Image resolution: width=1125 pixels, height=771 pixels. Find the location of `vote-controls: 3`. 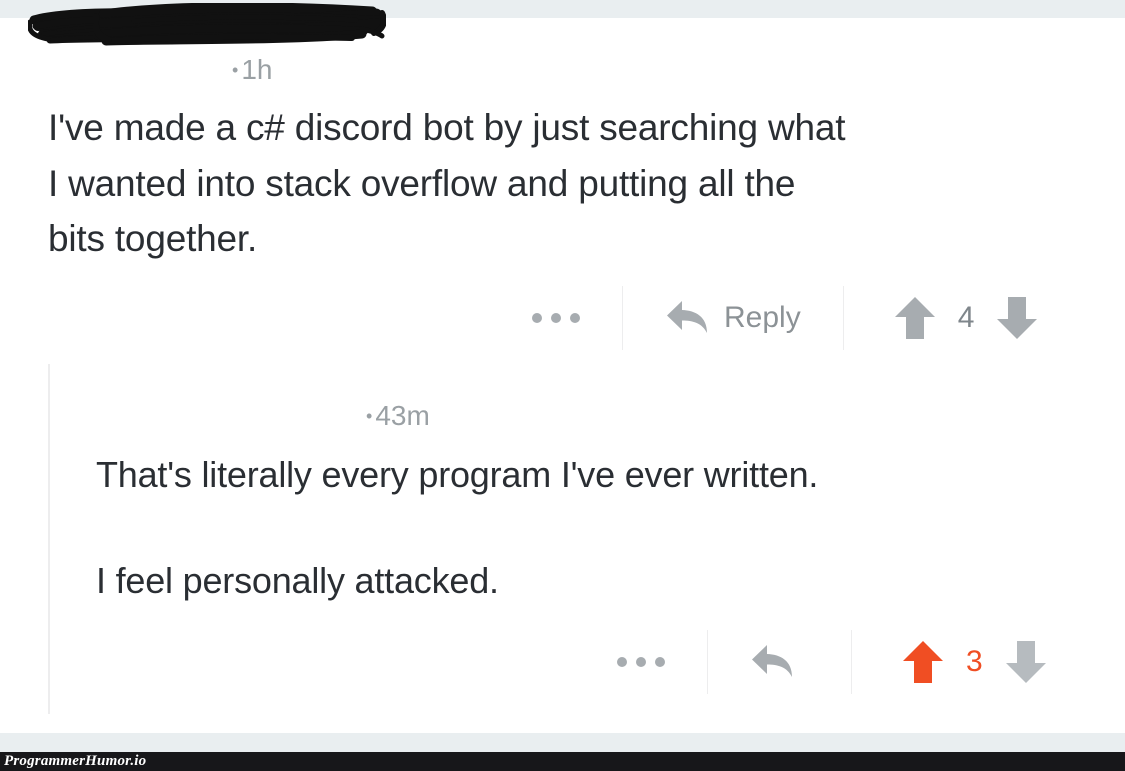

vote-controls: 3 is located at coordinates (949, 662).